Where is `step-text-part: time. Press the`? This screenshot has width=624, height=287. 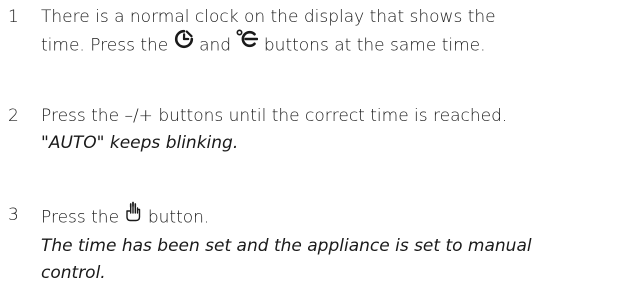
step-text-part: time. Press the is located at coordinates (104, 46).